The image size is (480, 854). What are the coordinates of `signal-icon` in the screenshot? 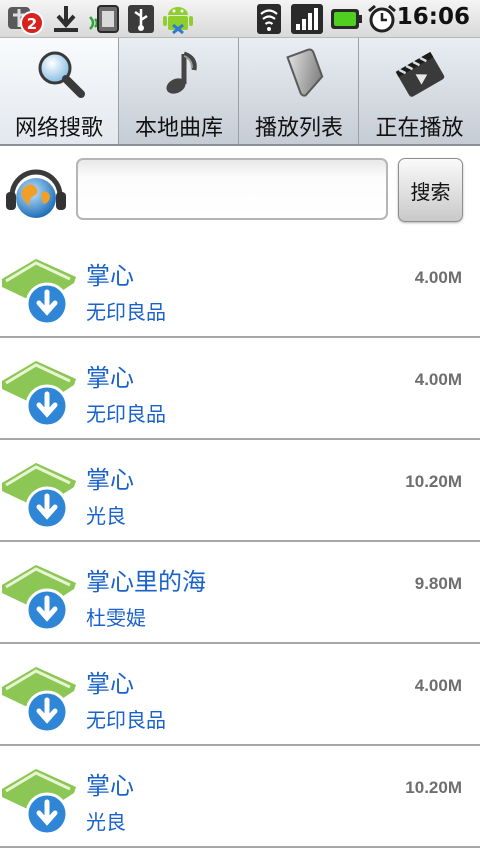 It's located at (307, 19).